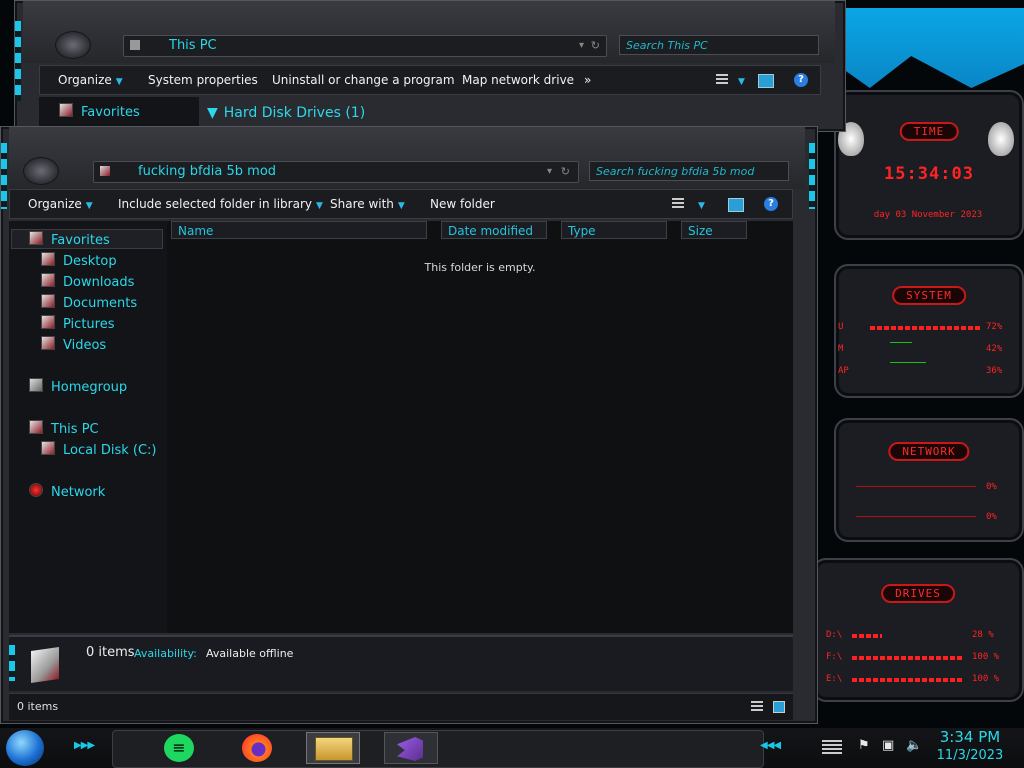  I want to click on taskbar-app-area, so click(438, 749).